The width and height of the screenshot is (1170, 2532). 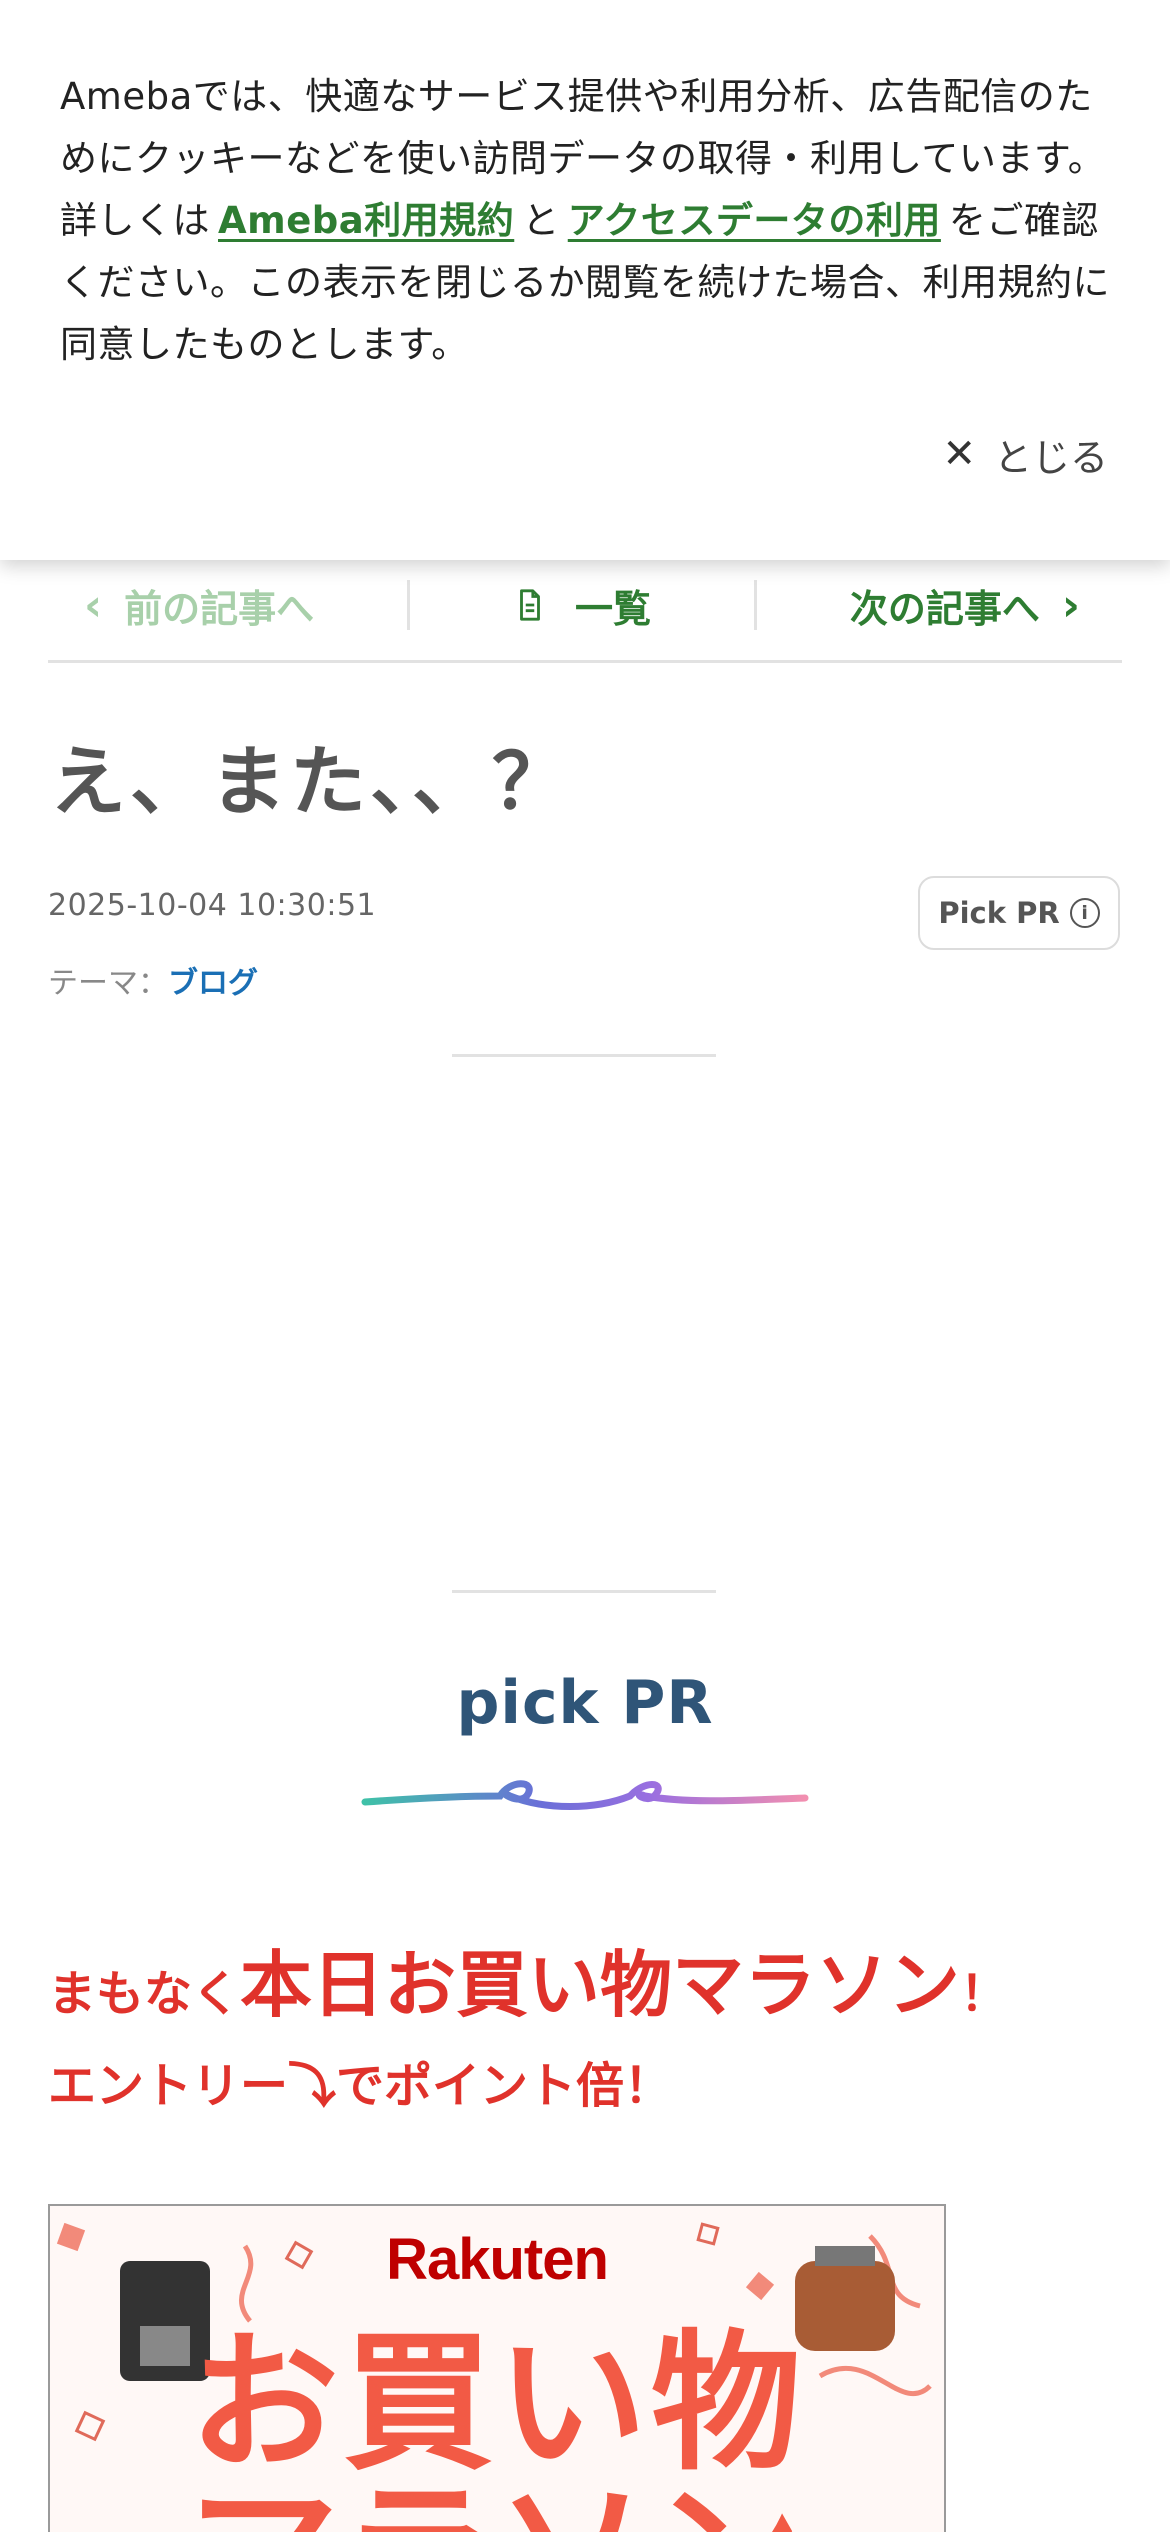 What do you see at coordinates (213, 983) in the screenshot?
I see `theme-link: ブログ` at bounding box center [213, 983].